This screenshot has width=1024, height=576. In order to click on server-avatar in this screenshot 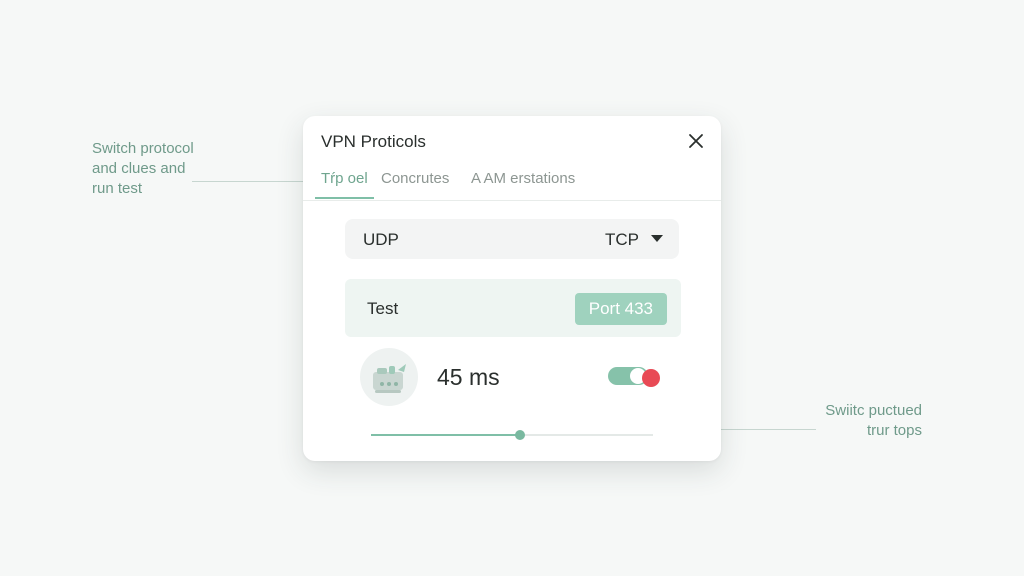, I will do `click(389, 377)`.